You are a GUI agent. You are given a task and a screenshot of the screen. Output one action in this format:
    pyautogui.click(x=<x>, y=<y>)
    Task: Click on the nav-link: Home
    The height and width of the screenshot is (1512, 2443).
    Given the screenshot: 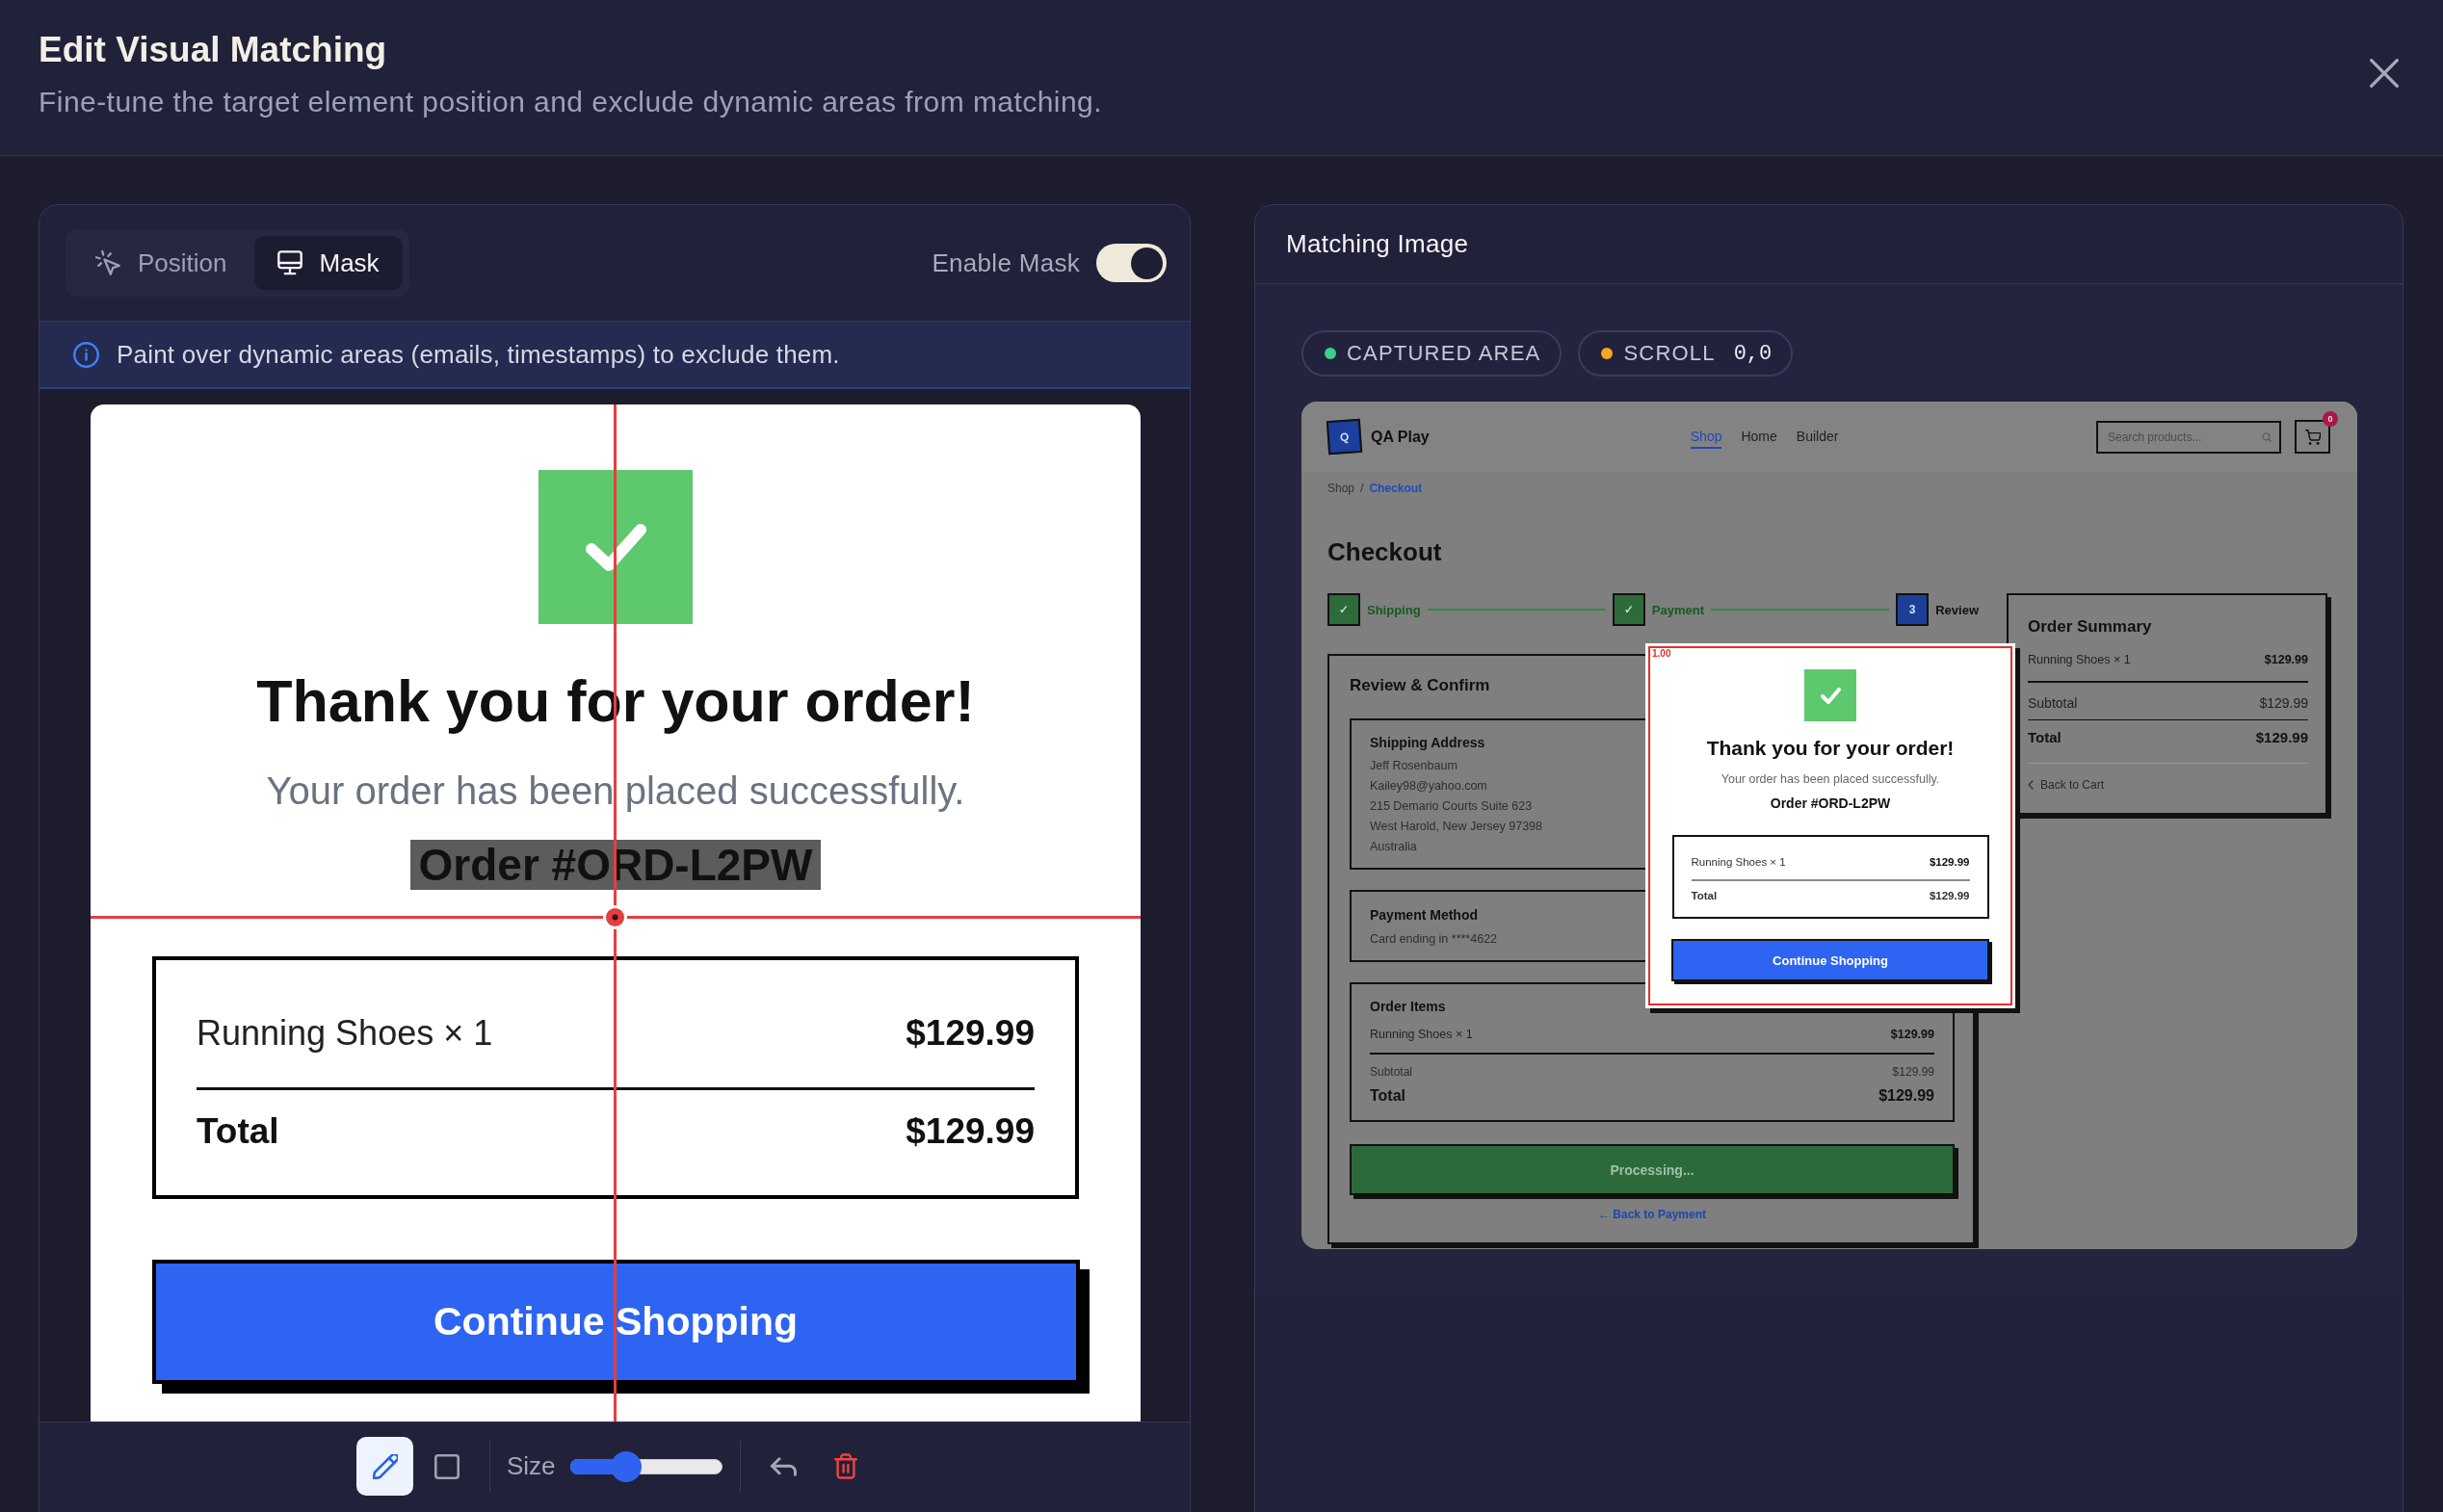 What is the action you would take?
    pyautogui.click(x=1759, y=437)
    